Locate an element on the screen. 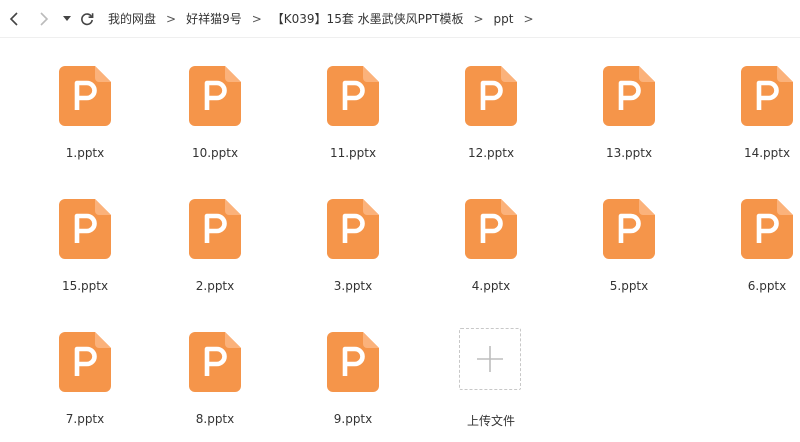 This screenshot has height=442, width=800. upload-file-button: 上传文件 is located at coordinates (491, 368).